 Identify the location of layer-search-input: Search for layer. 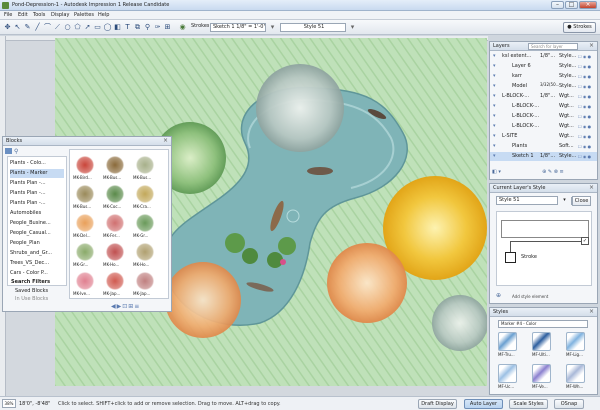
(553, 46).